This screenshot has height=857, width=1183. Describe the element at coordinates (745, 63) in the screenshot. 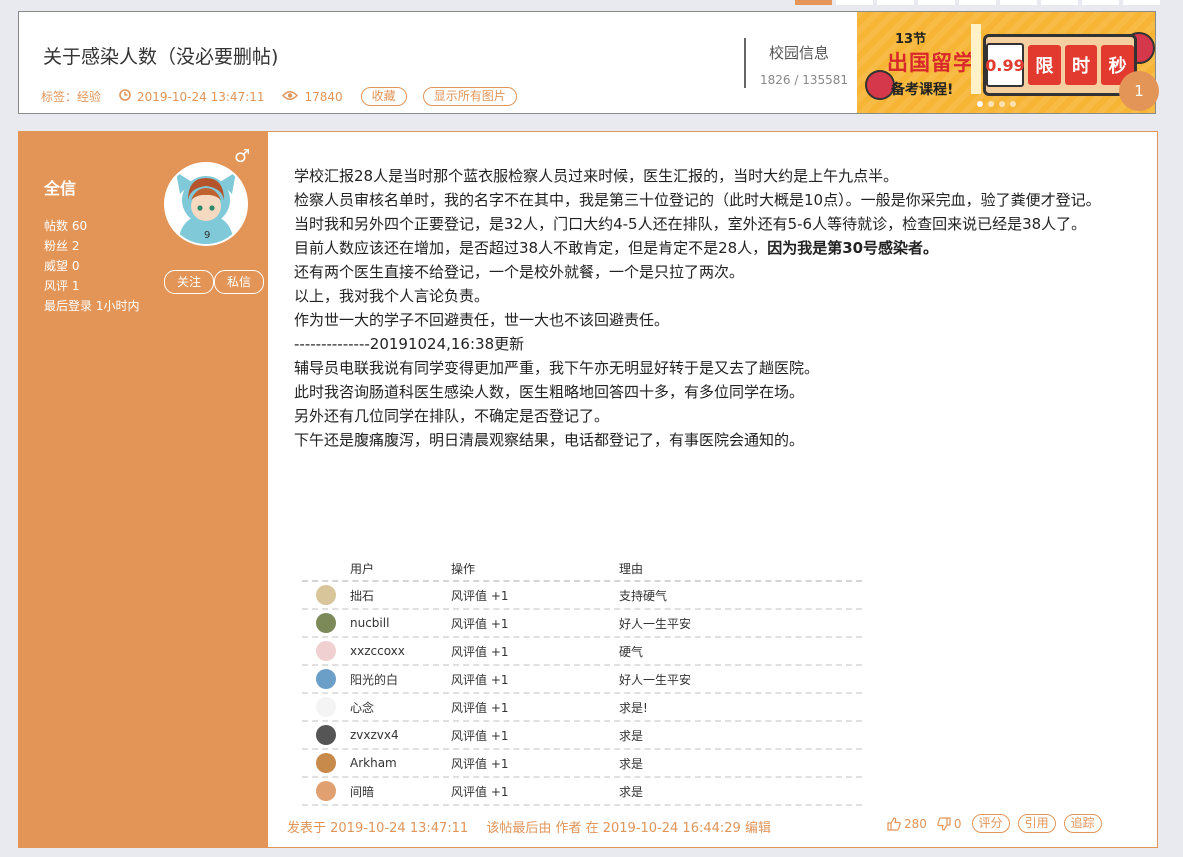

I see `header-divider` at that location.